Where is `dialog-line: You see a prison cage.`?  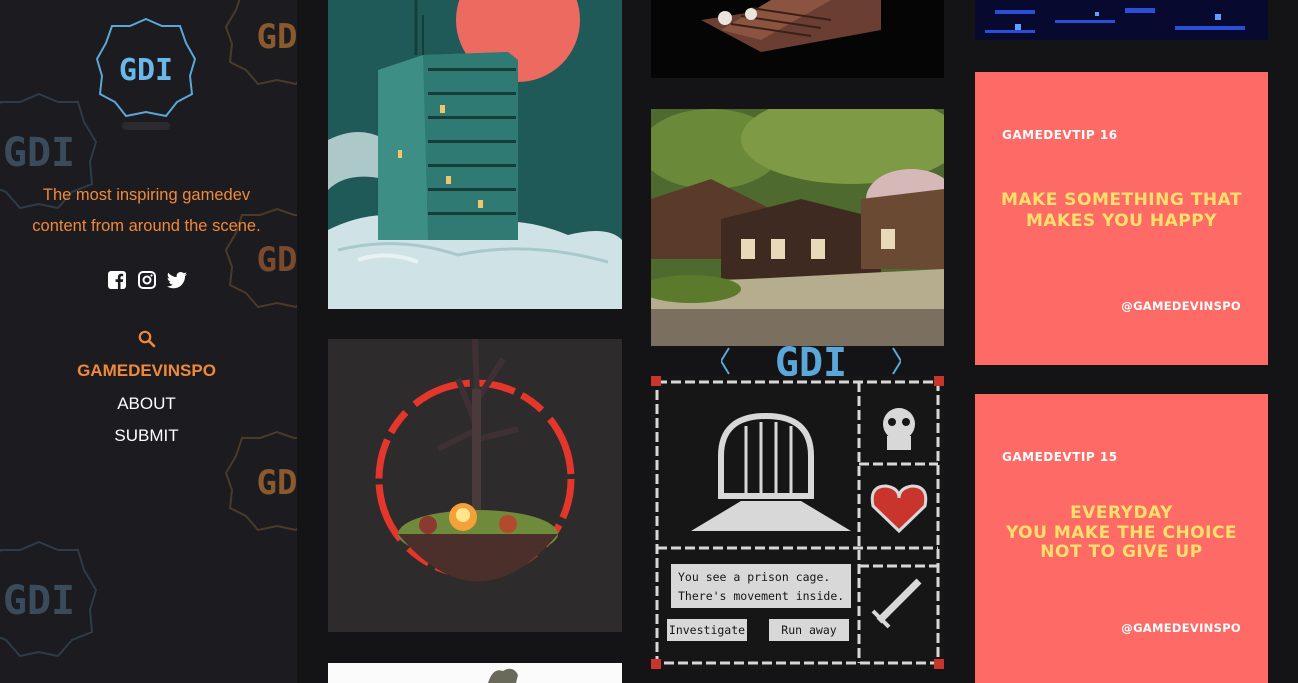 dialog-line: You see a prison cage. is located at coordinates (754, 577).